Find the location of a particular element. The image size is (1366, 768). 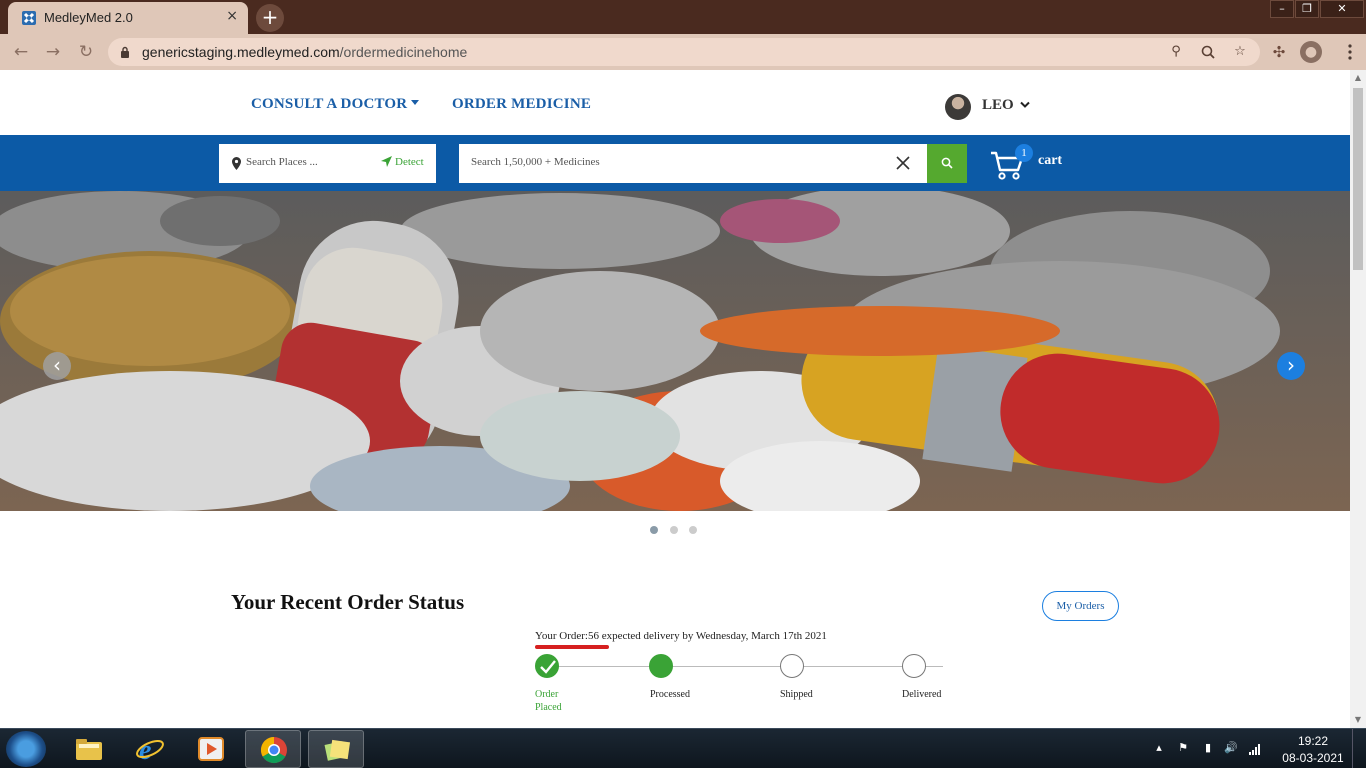

map-pin-icon is located at coordinates (236, 163).